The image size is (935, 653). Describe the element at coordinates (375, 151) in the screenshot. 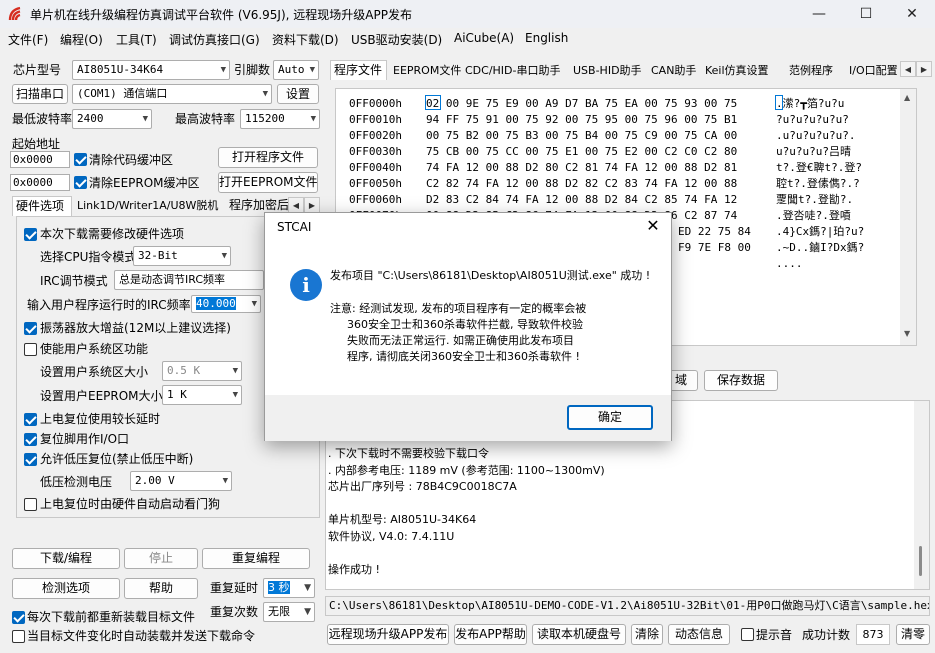

I see `hex-address: 0FF0030h` at that location.